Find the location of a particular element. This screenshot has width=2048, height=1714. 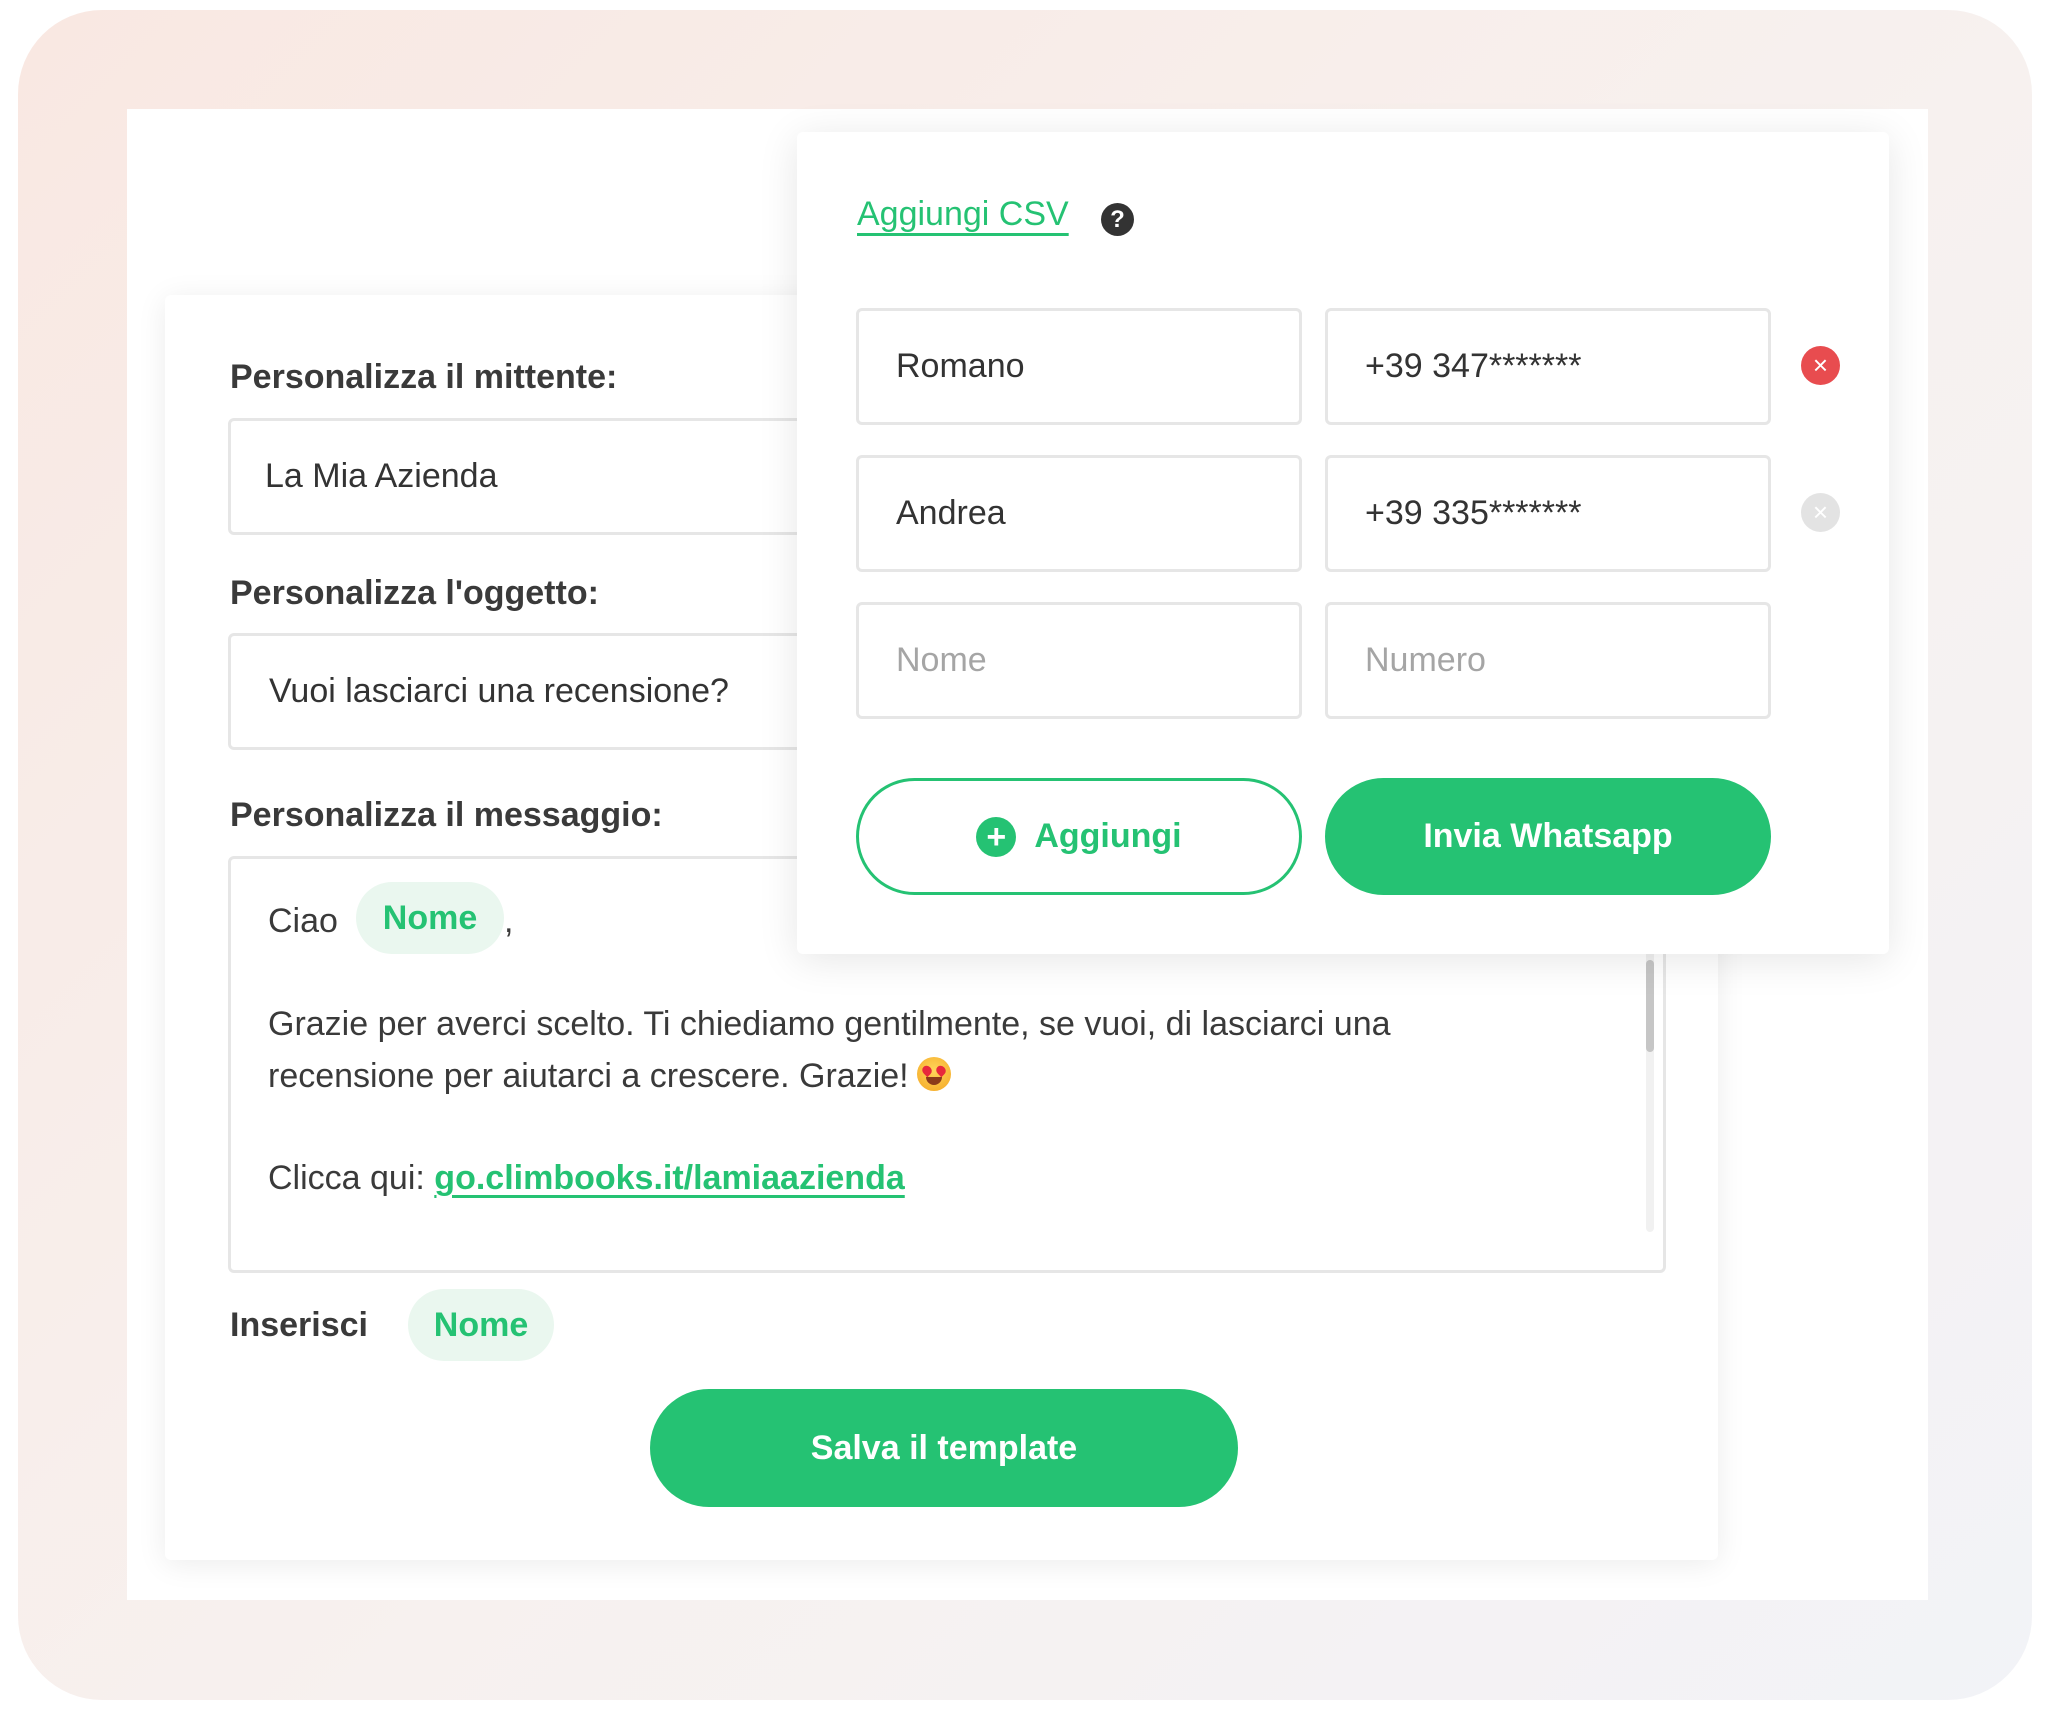

help-icon: ? is located at coordinates (1117, 219).